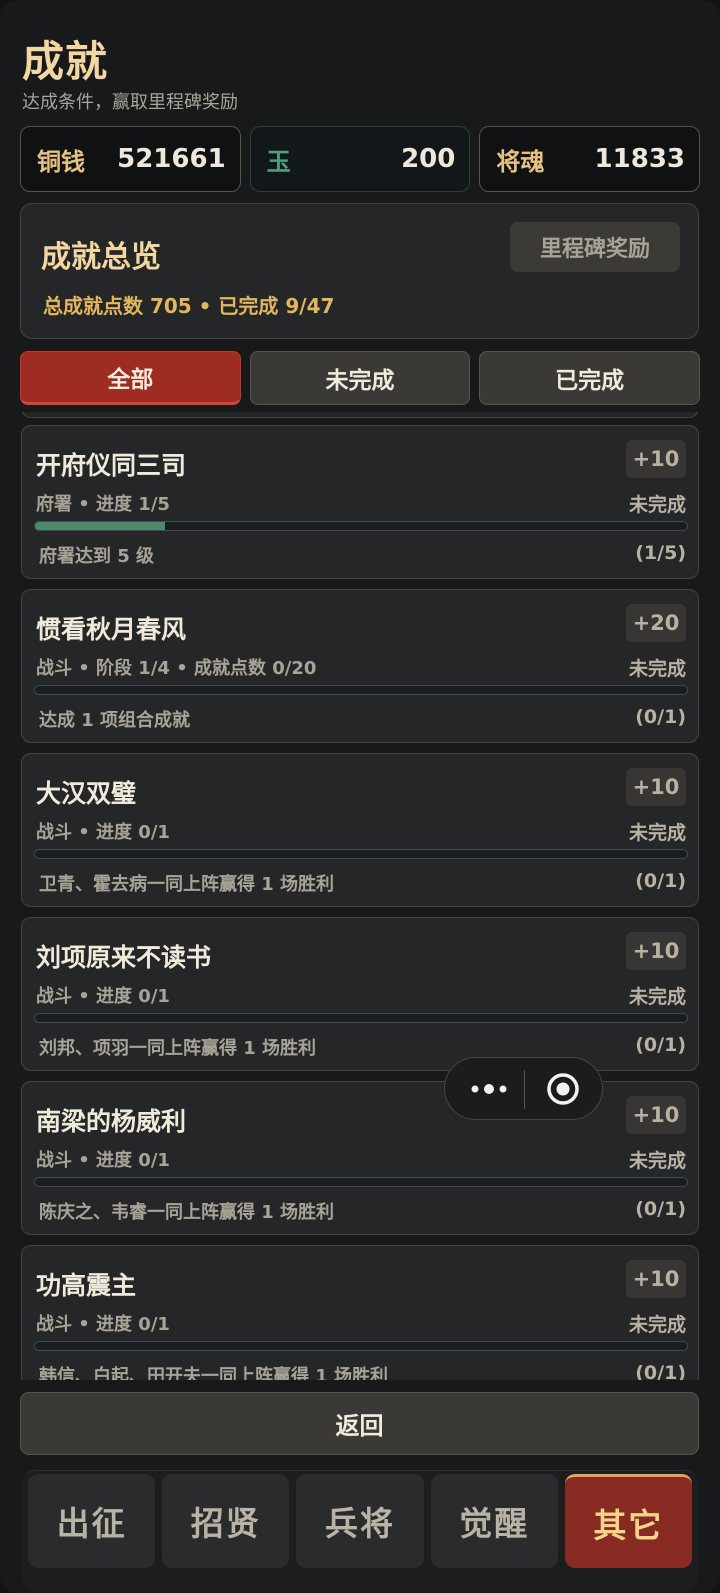  I want to click on nav-expedition: 出征, so click(92, 1521).